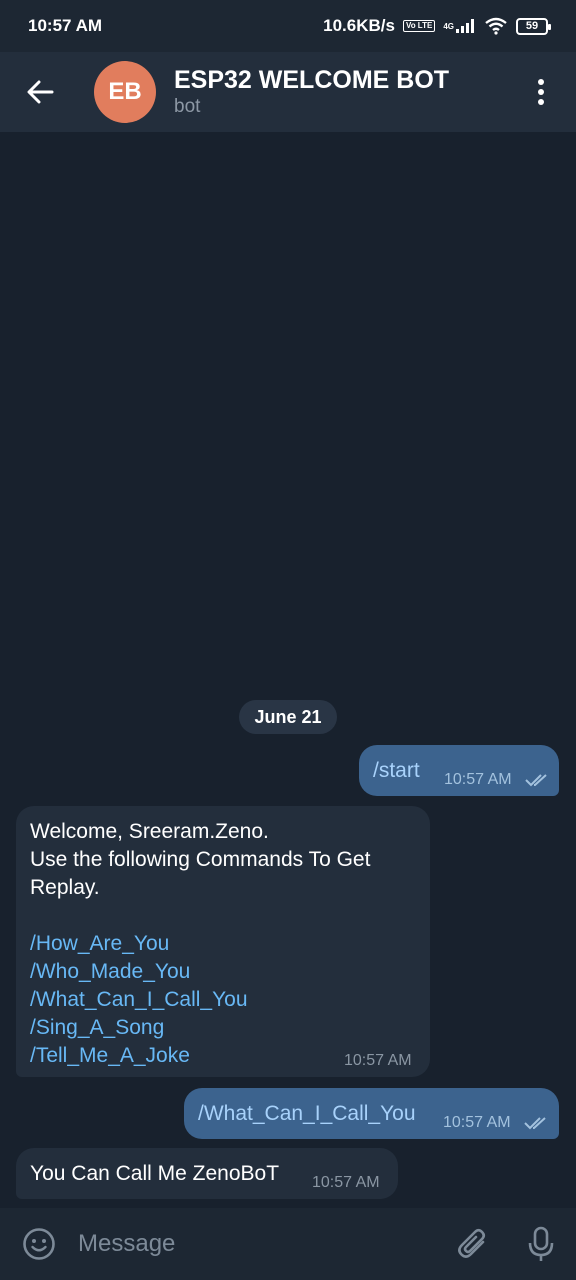 Image resolution: width=576 pixels, height=1280 pixels. What do you see at coordinates (125, 92) in the screenshot?
I see `avatar: EB` at bounding box center [125, 92].